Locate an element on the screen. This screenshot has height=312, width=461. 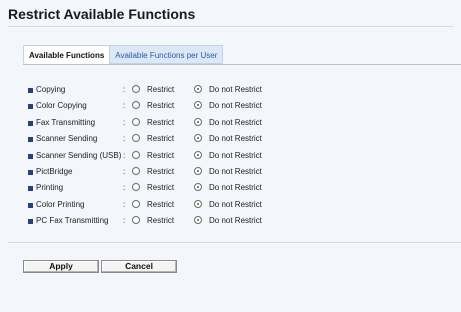
function-label: Printing is located at coordinates (50, 188).